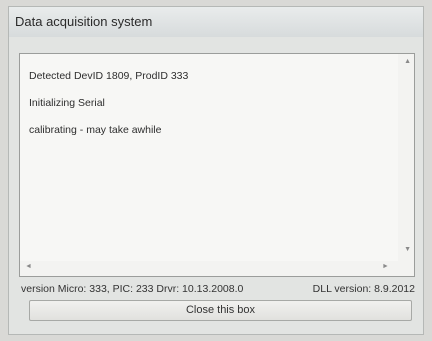 The image size is (432, 341). Describe the element at coordinates (95, 130) in the screenshot. I see `log-line: calibrating - may take awhile` at that location.